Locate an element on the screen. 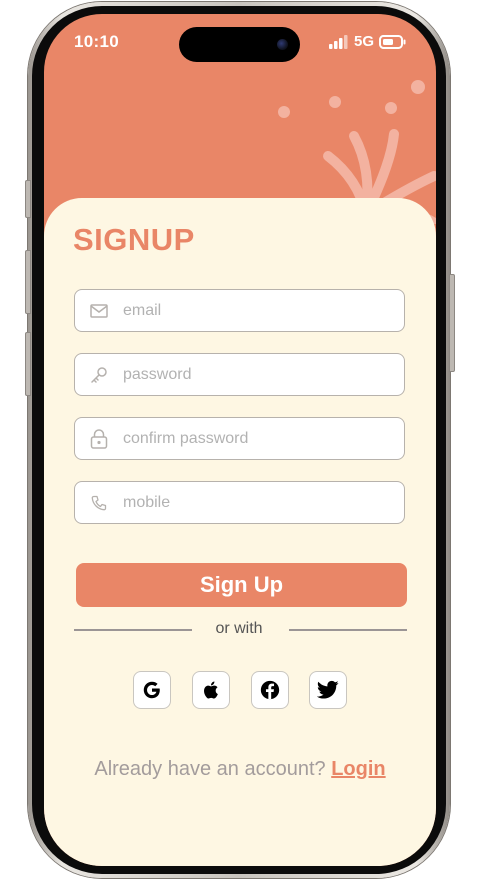  email-input is located at coordinates (263, 310).